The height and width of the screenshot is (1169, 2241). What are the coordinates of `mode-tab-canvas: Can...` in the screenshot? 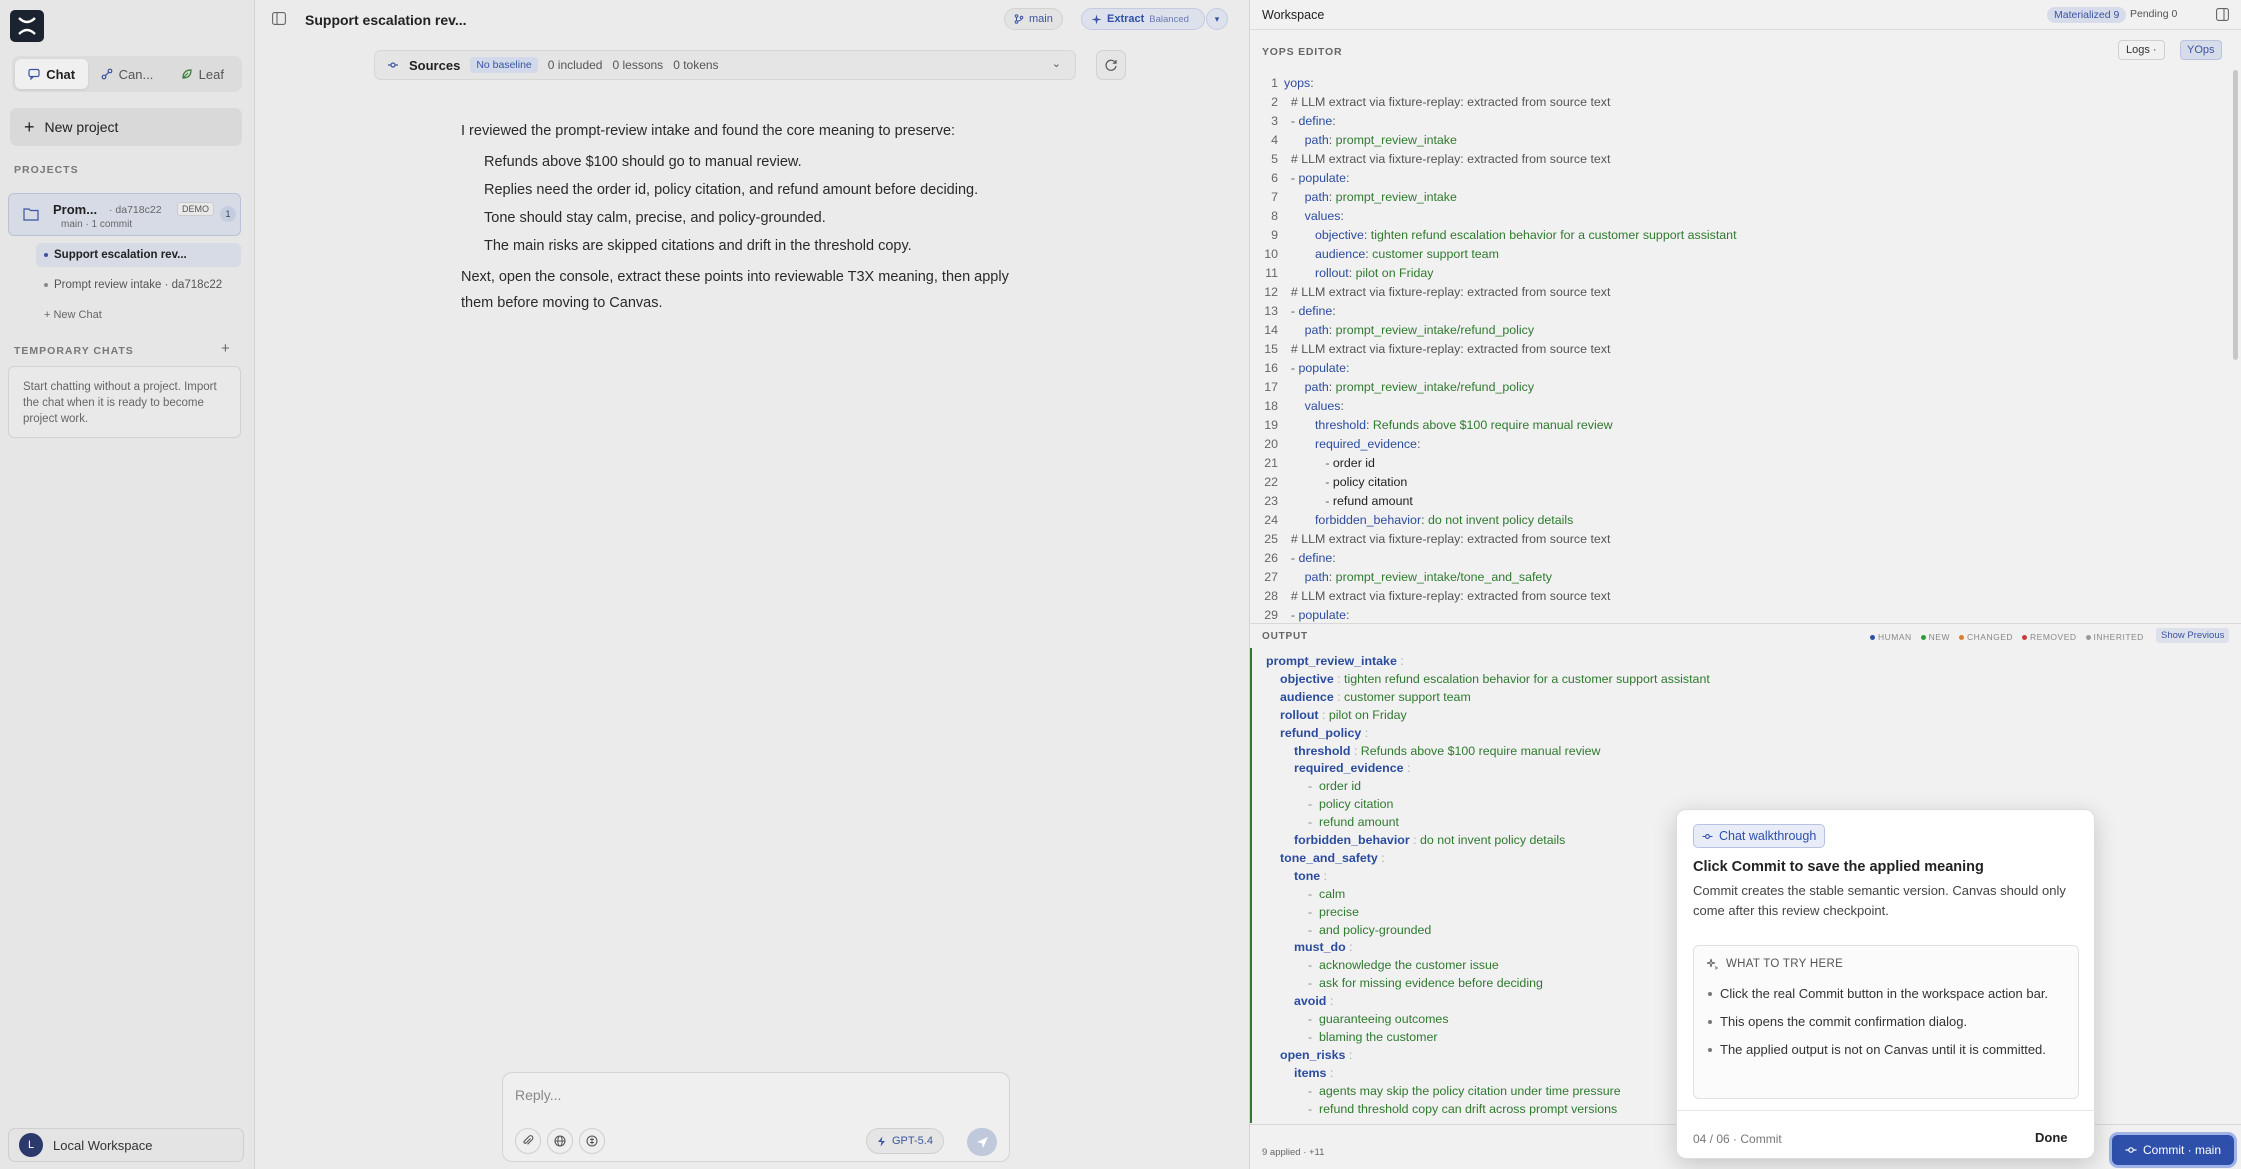 It's located at (126, 74).